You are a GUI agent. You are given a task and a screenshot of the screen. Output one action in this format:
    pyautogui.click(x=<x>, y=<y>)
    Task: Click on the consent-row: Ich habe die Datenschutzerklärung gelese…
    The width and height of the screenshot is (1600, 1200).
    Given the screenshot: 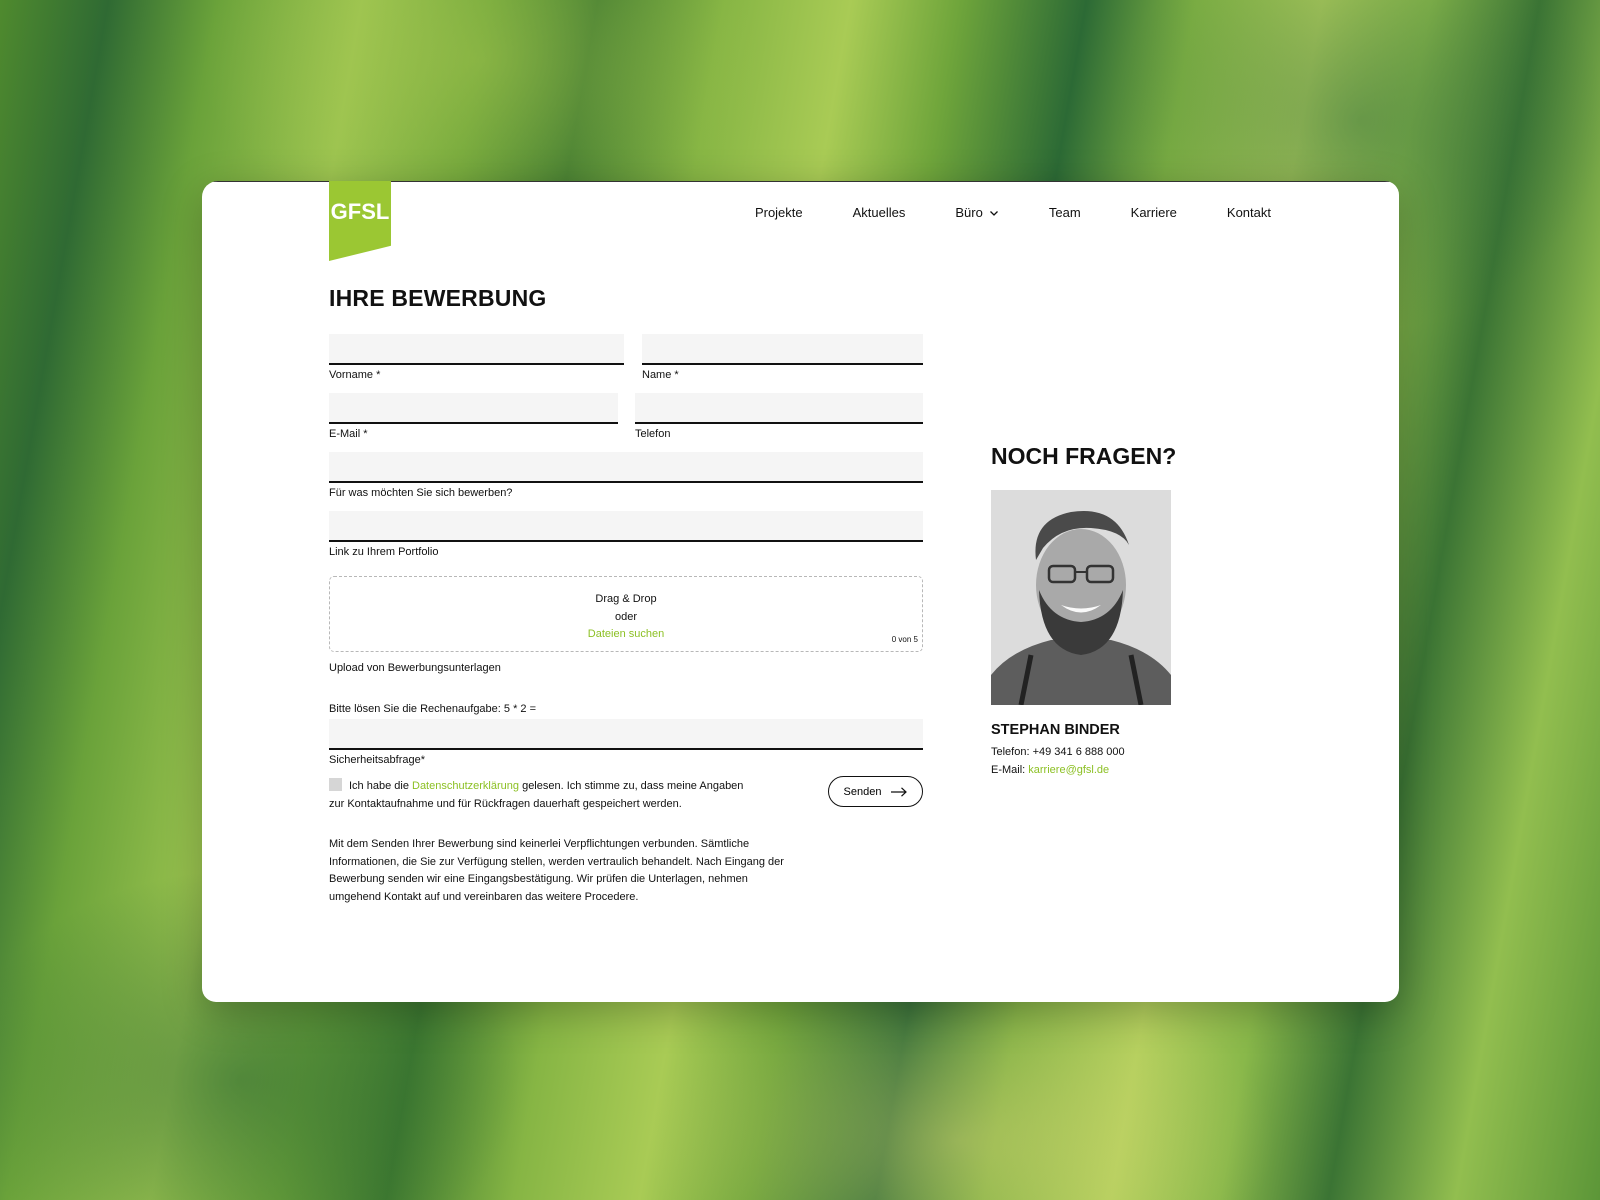 What is the action you would take?
    pyautogui.click(x=626, y=794)
    